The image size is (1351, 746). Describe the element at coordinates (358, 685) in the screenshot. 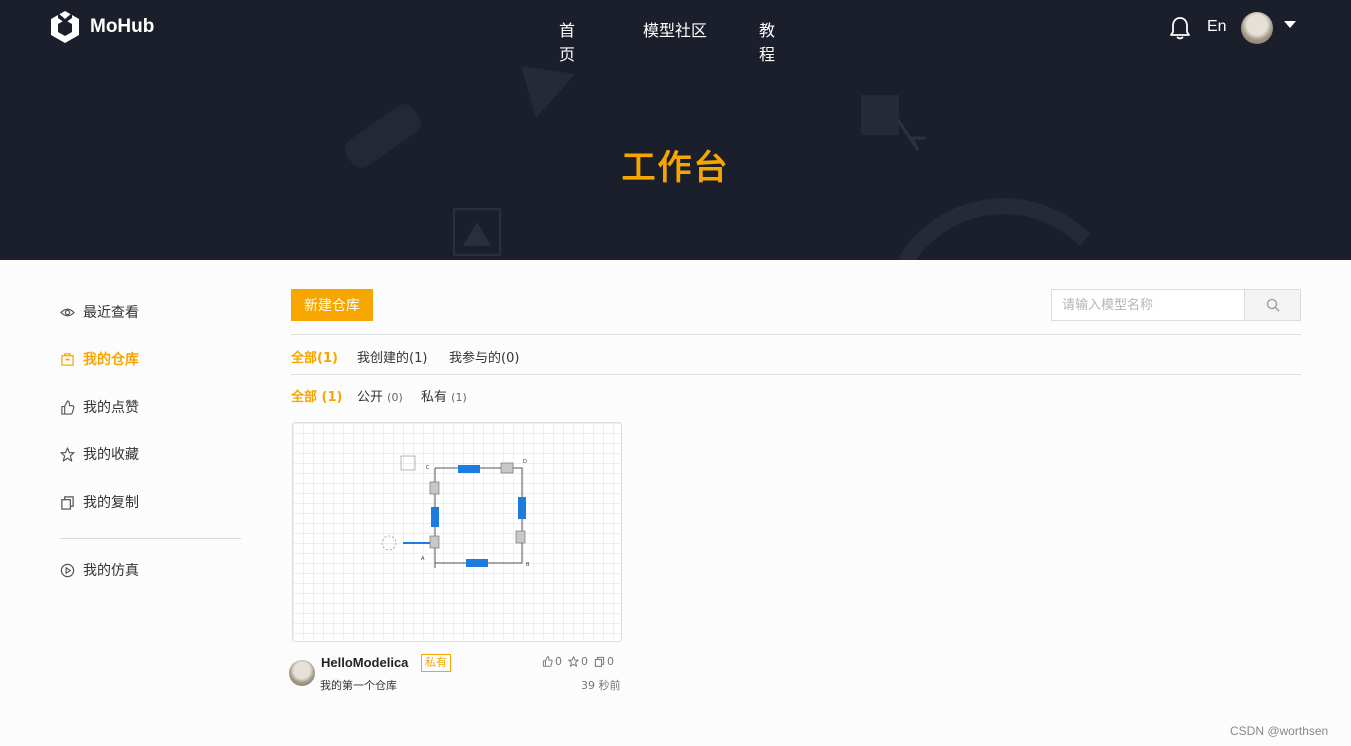

I see `repo-description: 我的第一个仓库` at that location.